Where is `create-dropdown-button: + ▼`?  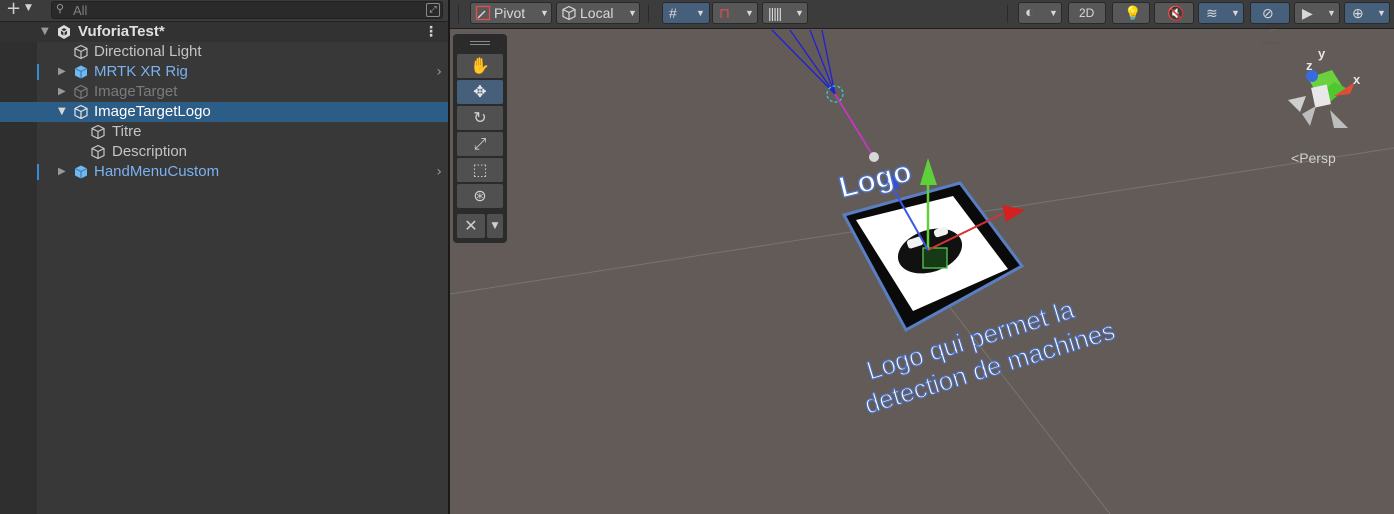
create-dropdown-button: + ▼ is located at coordinates (20, 9).